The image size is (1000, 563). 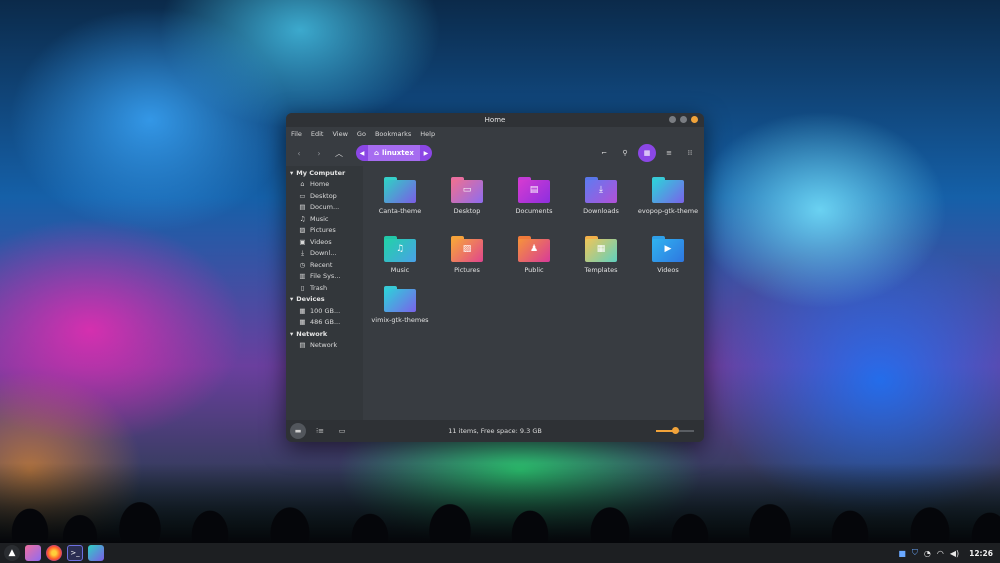 I want to click on zoom-slider, so click(x=675, y=430).